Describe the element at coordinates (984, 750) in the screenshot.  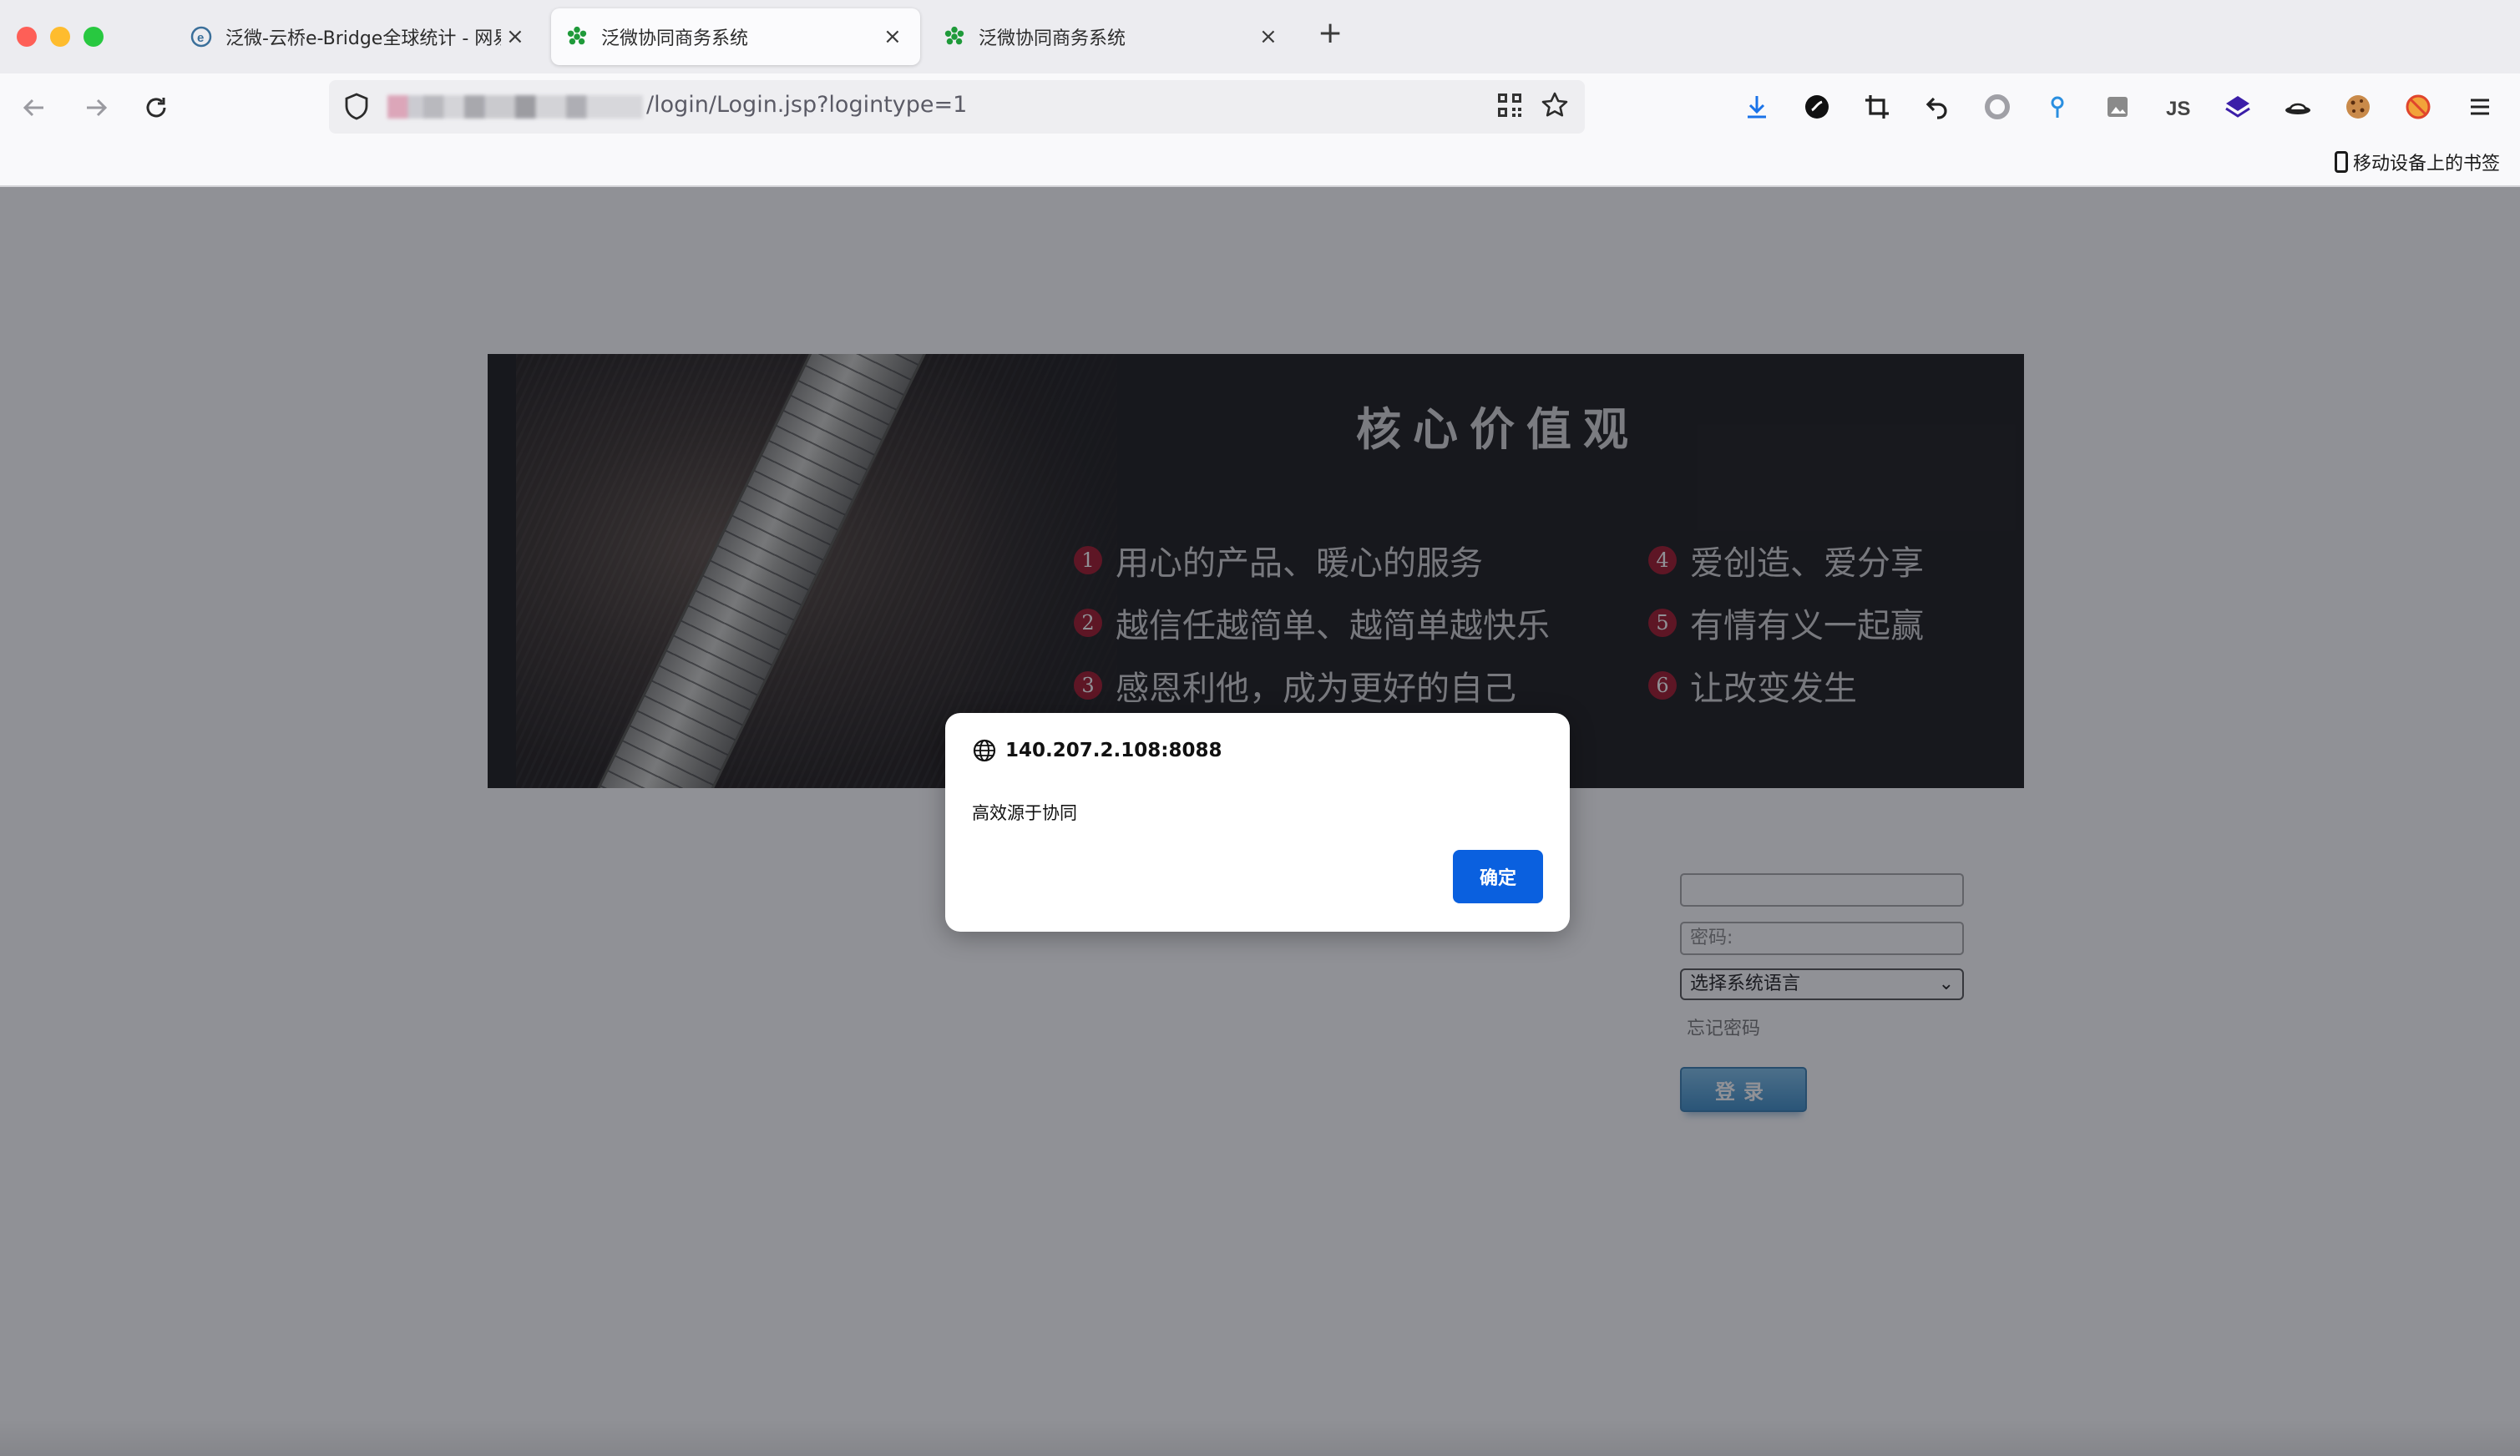
I see `globe-icon` at that location.